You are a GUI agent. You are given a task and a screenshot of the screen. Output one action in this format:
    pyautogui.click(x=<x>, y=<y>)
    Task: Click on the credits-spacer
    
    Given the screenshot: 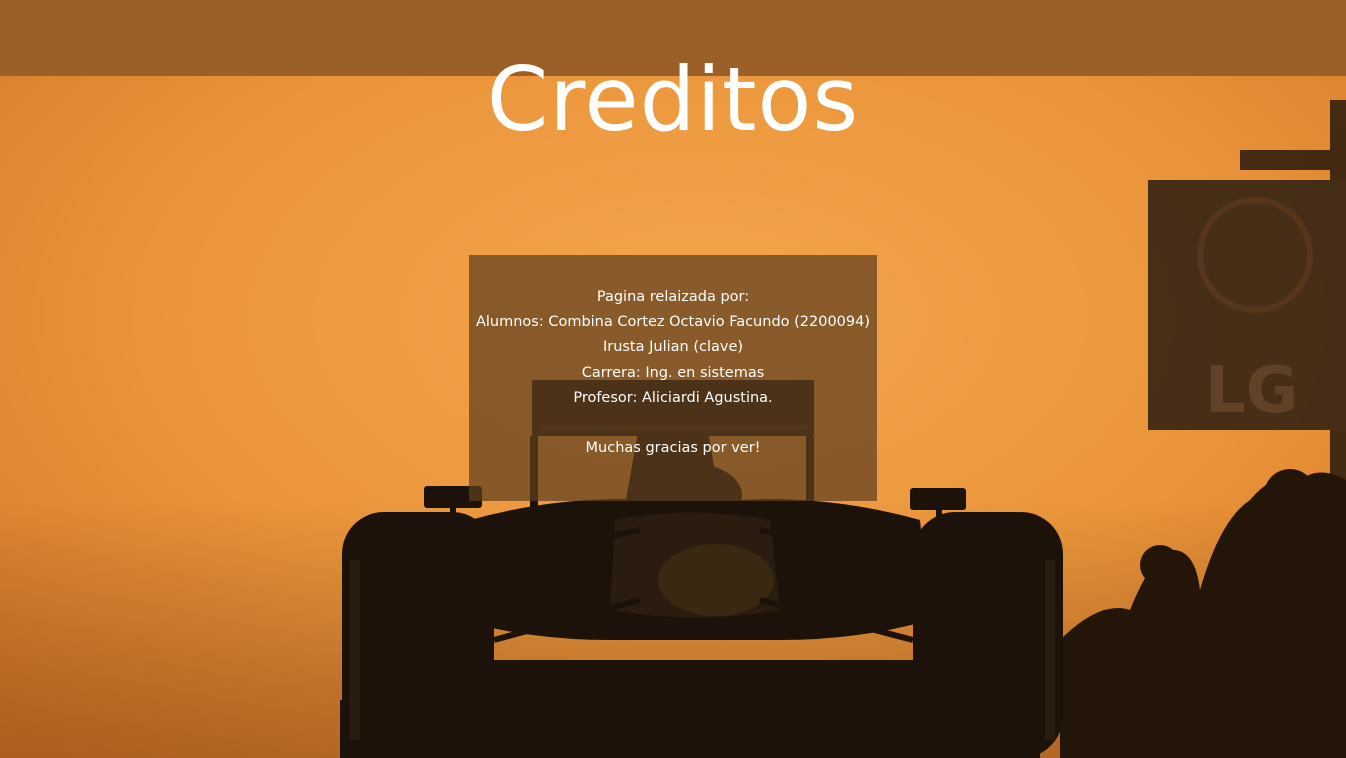 What is the action you would take?
    pyautogui.click(x=673, y=423)
    